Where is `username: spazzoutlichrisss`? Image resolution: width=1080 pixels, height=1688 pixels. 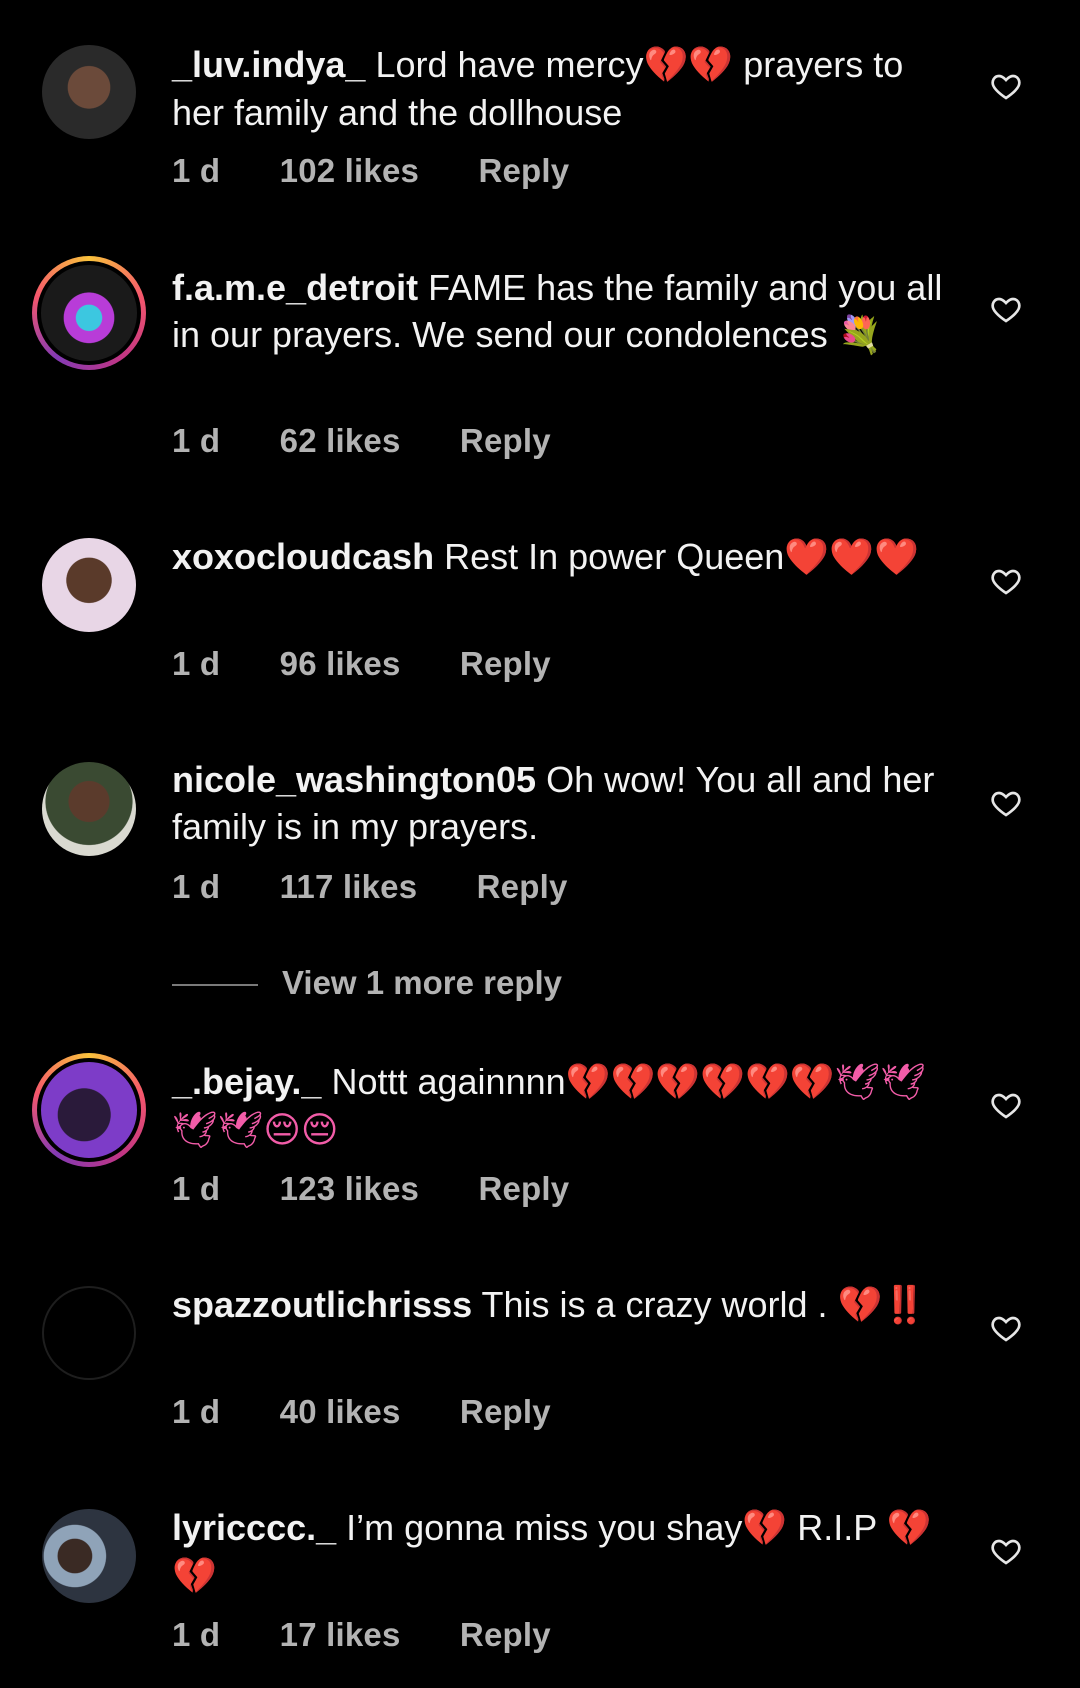 username: spazzoutlichrisss is located at coordinates (322, 1304).